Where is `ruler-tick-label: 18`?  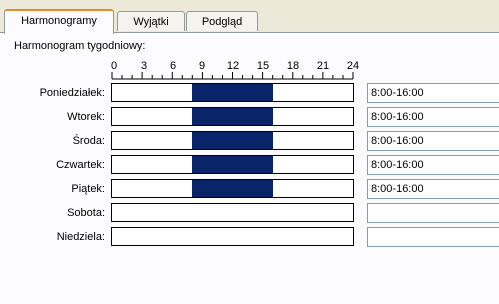
ruler-tick-label: 18 is located at coordinates (293, 66).